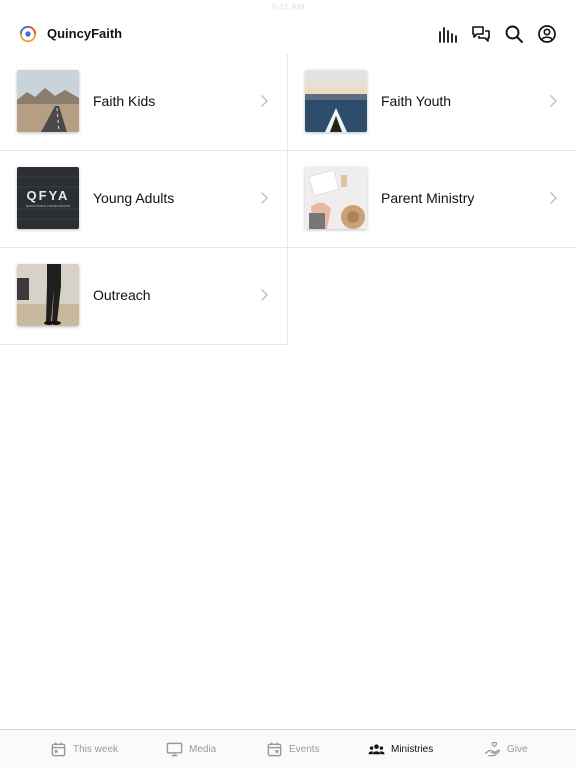 The width and height of the screenshot is (576, 768). I want to click on qfya-logo-subtext: QUINCYFAITH YOUNG ADULTS, so click(48, 206).